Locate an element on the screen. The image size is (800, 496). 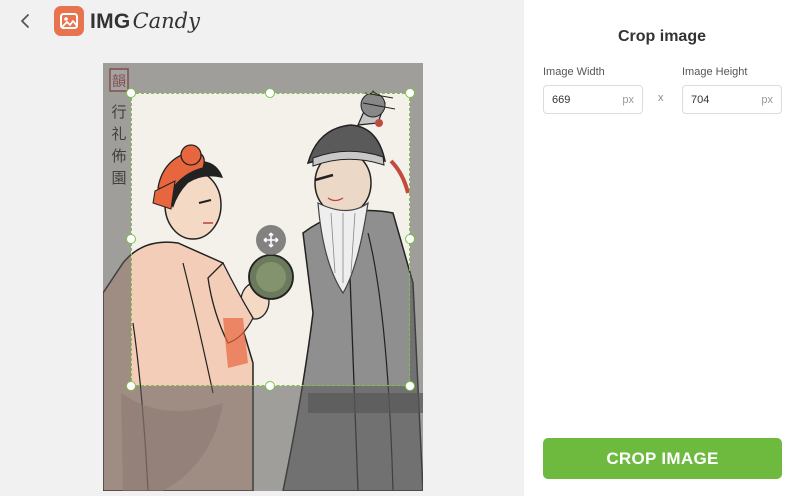
logo-text-secondary: Candy is located at coordinates (166, 20).